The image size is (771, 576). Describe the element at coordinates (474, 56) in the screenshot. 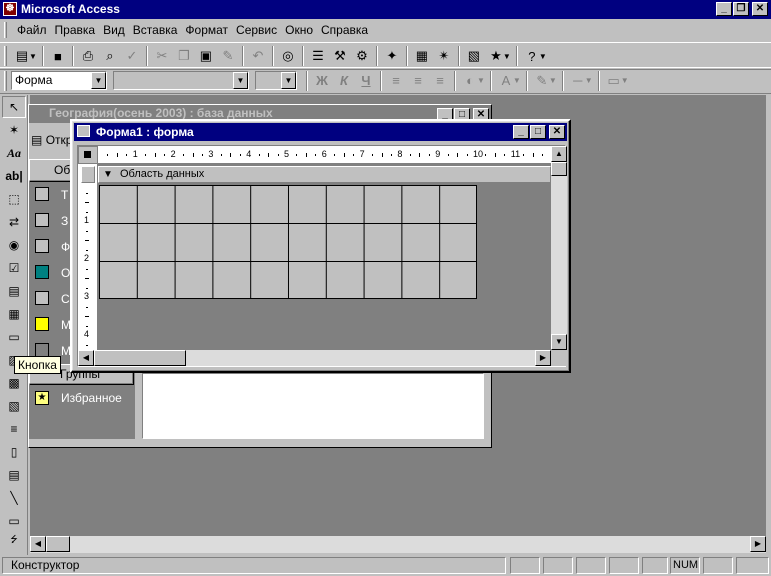

I see `database-window-icon: ▧` at that location.